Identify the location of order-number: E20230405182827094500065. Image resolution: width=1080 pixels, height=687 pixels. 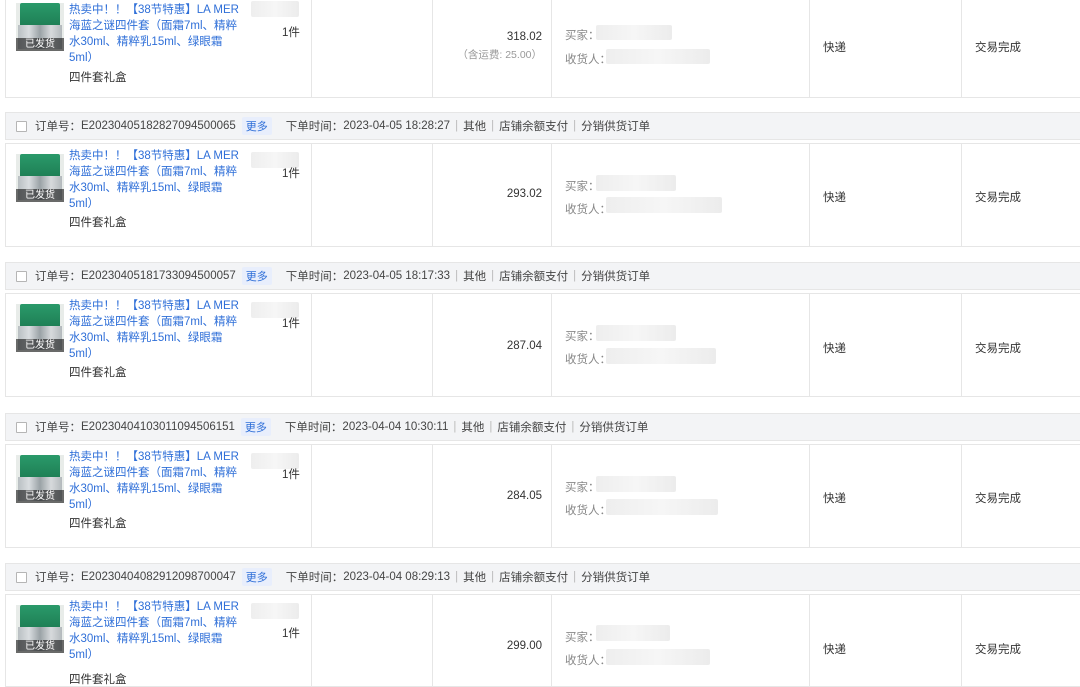
(158, 126).